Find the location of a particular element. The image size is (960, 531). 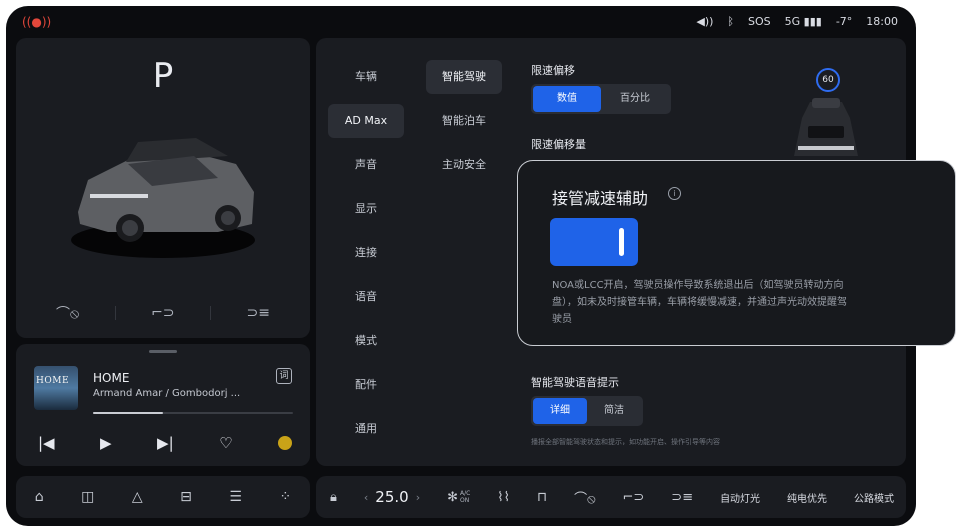

apps-split-icon: ☰ is located at coordinates (235, 497).